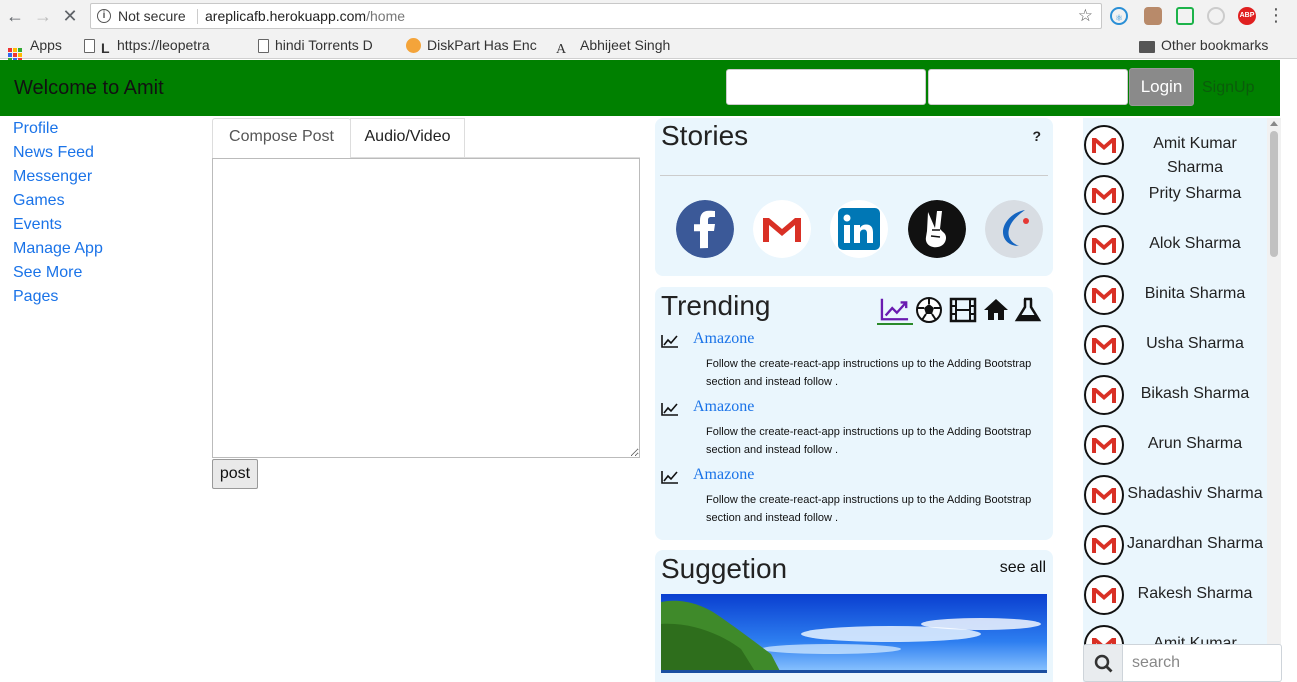 The image size is (1297, 682). Describe the element at coordinates (58, 249) in the screenshot. I see `nav-manage-app: Manage App` at that location.